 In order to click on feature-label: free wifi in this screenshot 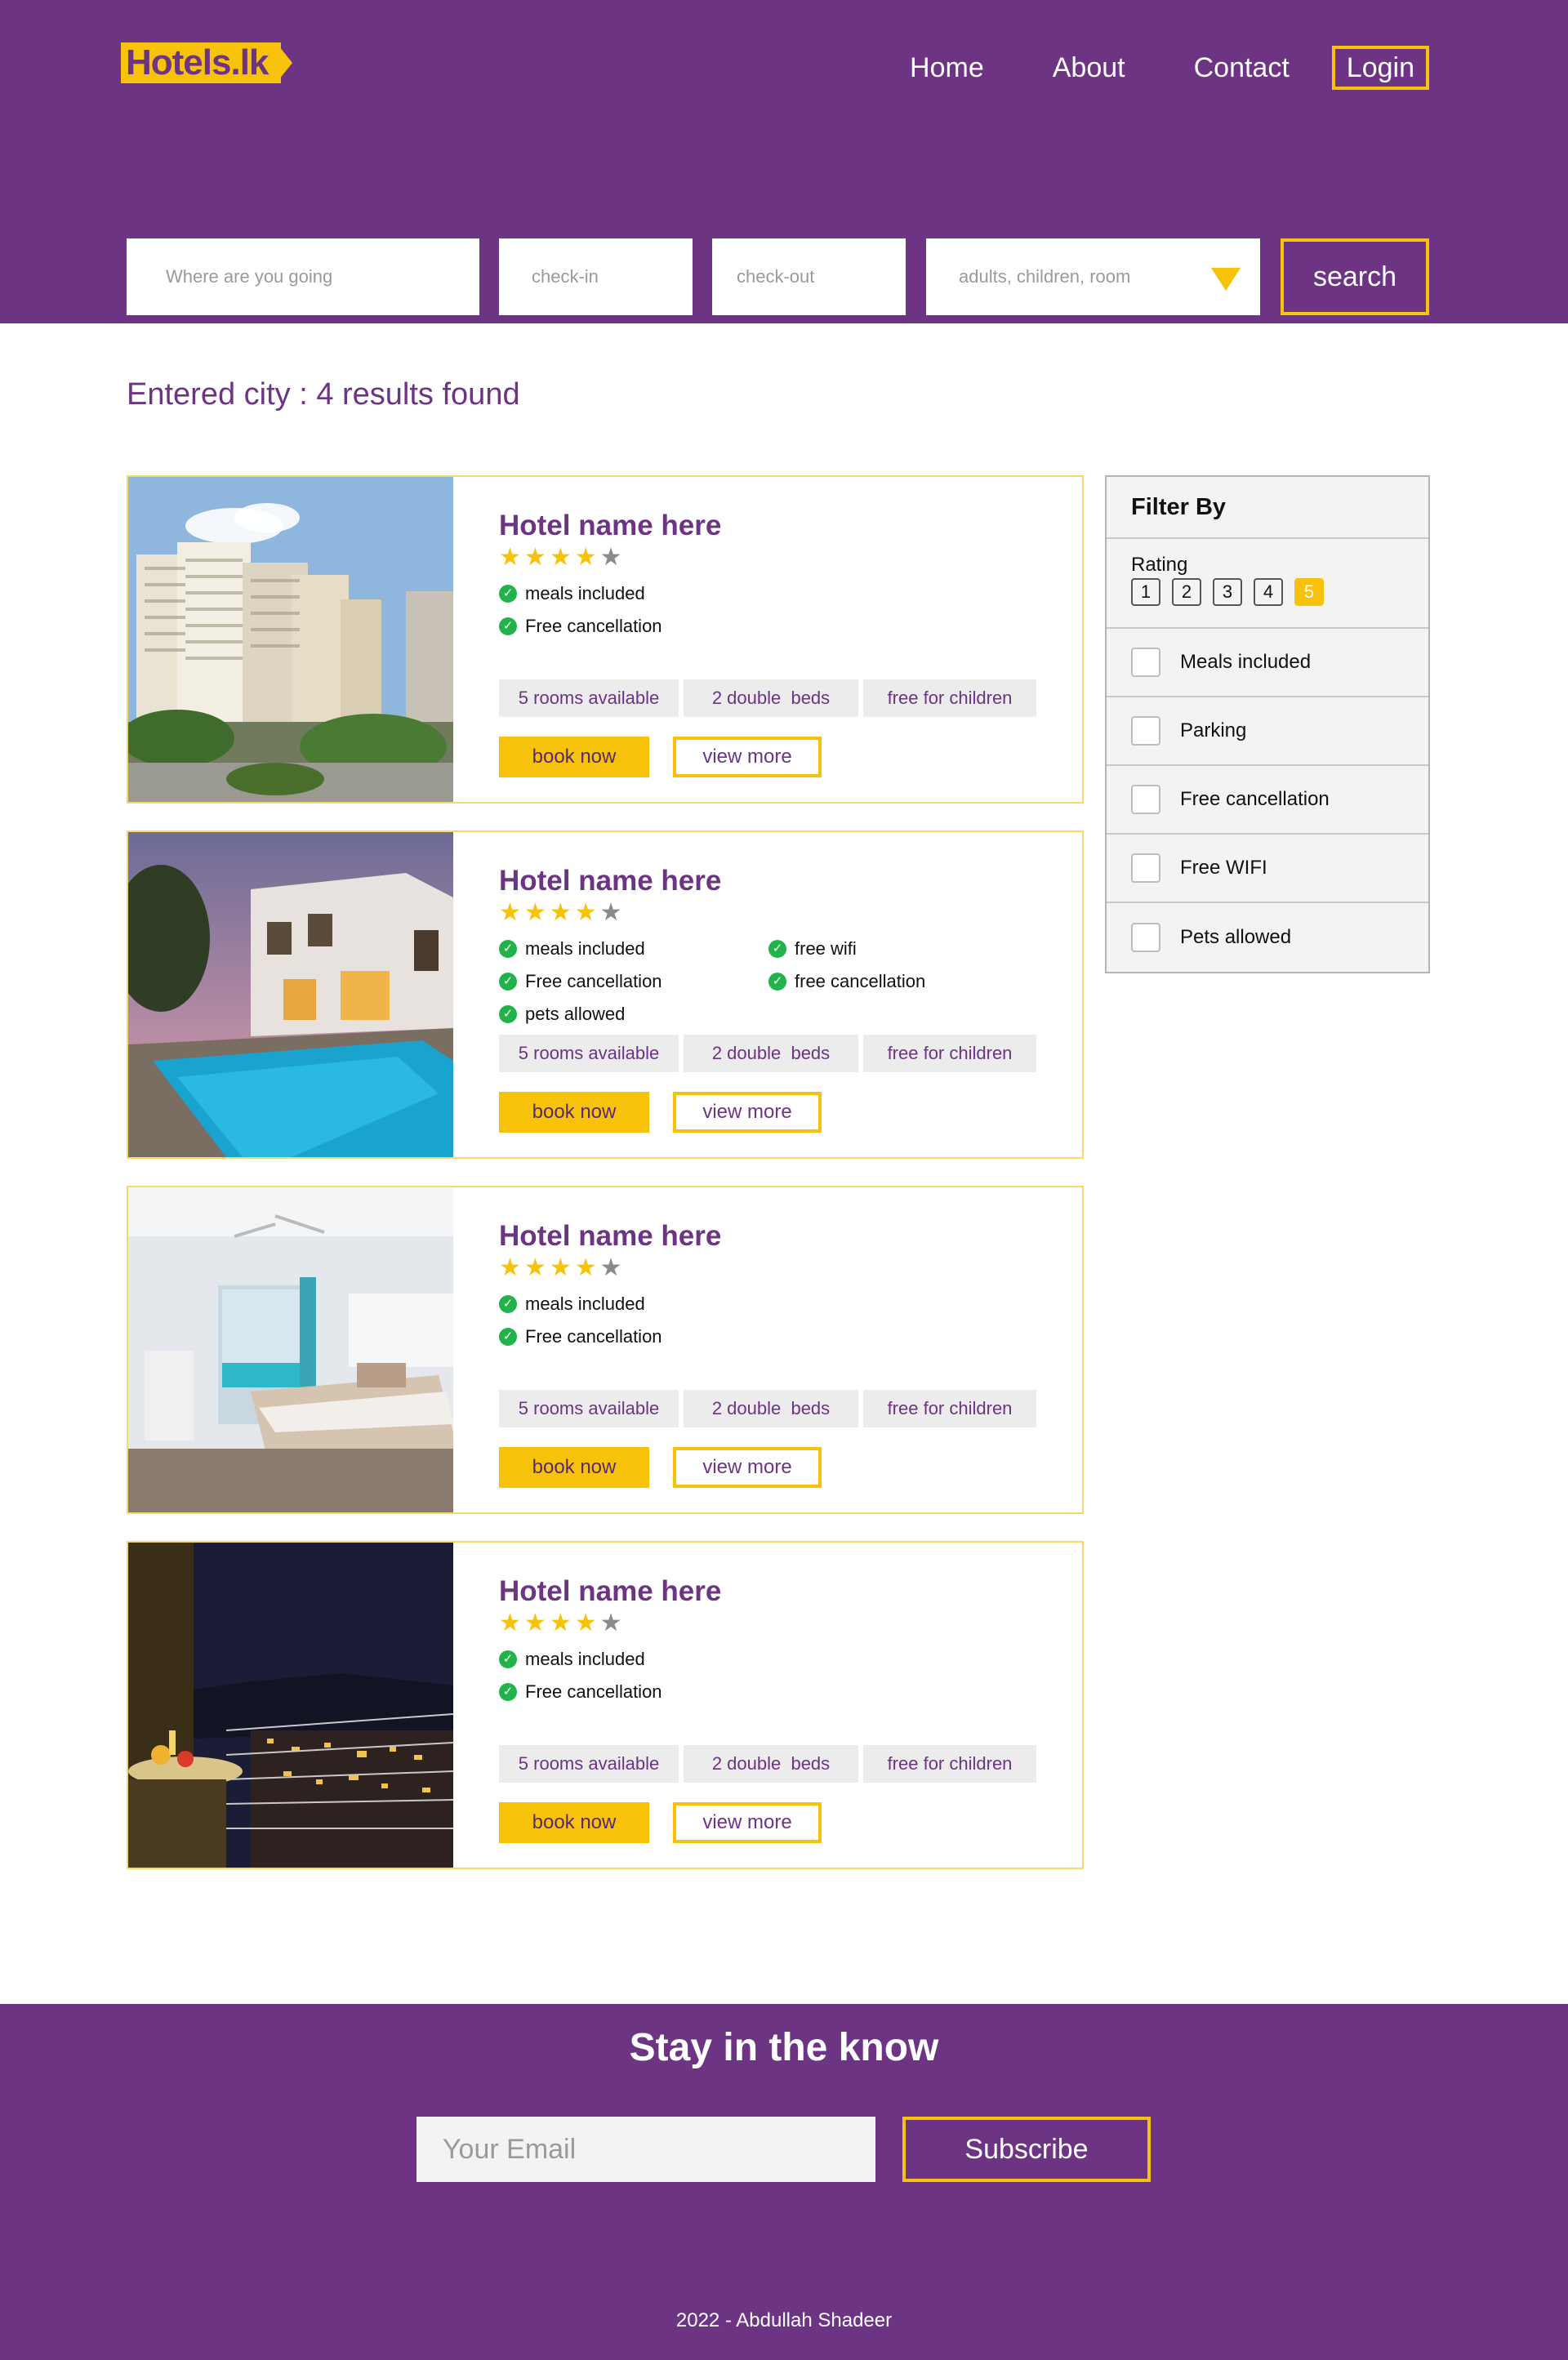, I will do `click(826, 949)`.